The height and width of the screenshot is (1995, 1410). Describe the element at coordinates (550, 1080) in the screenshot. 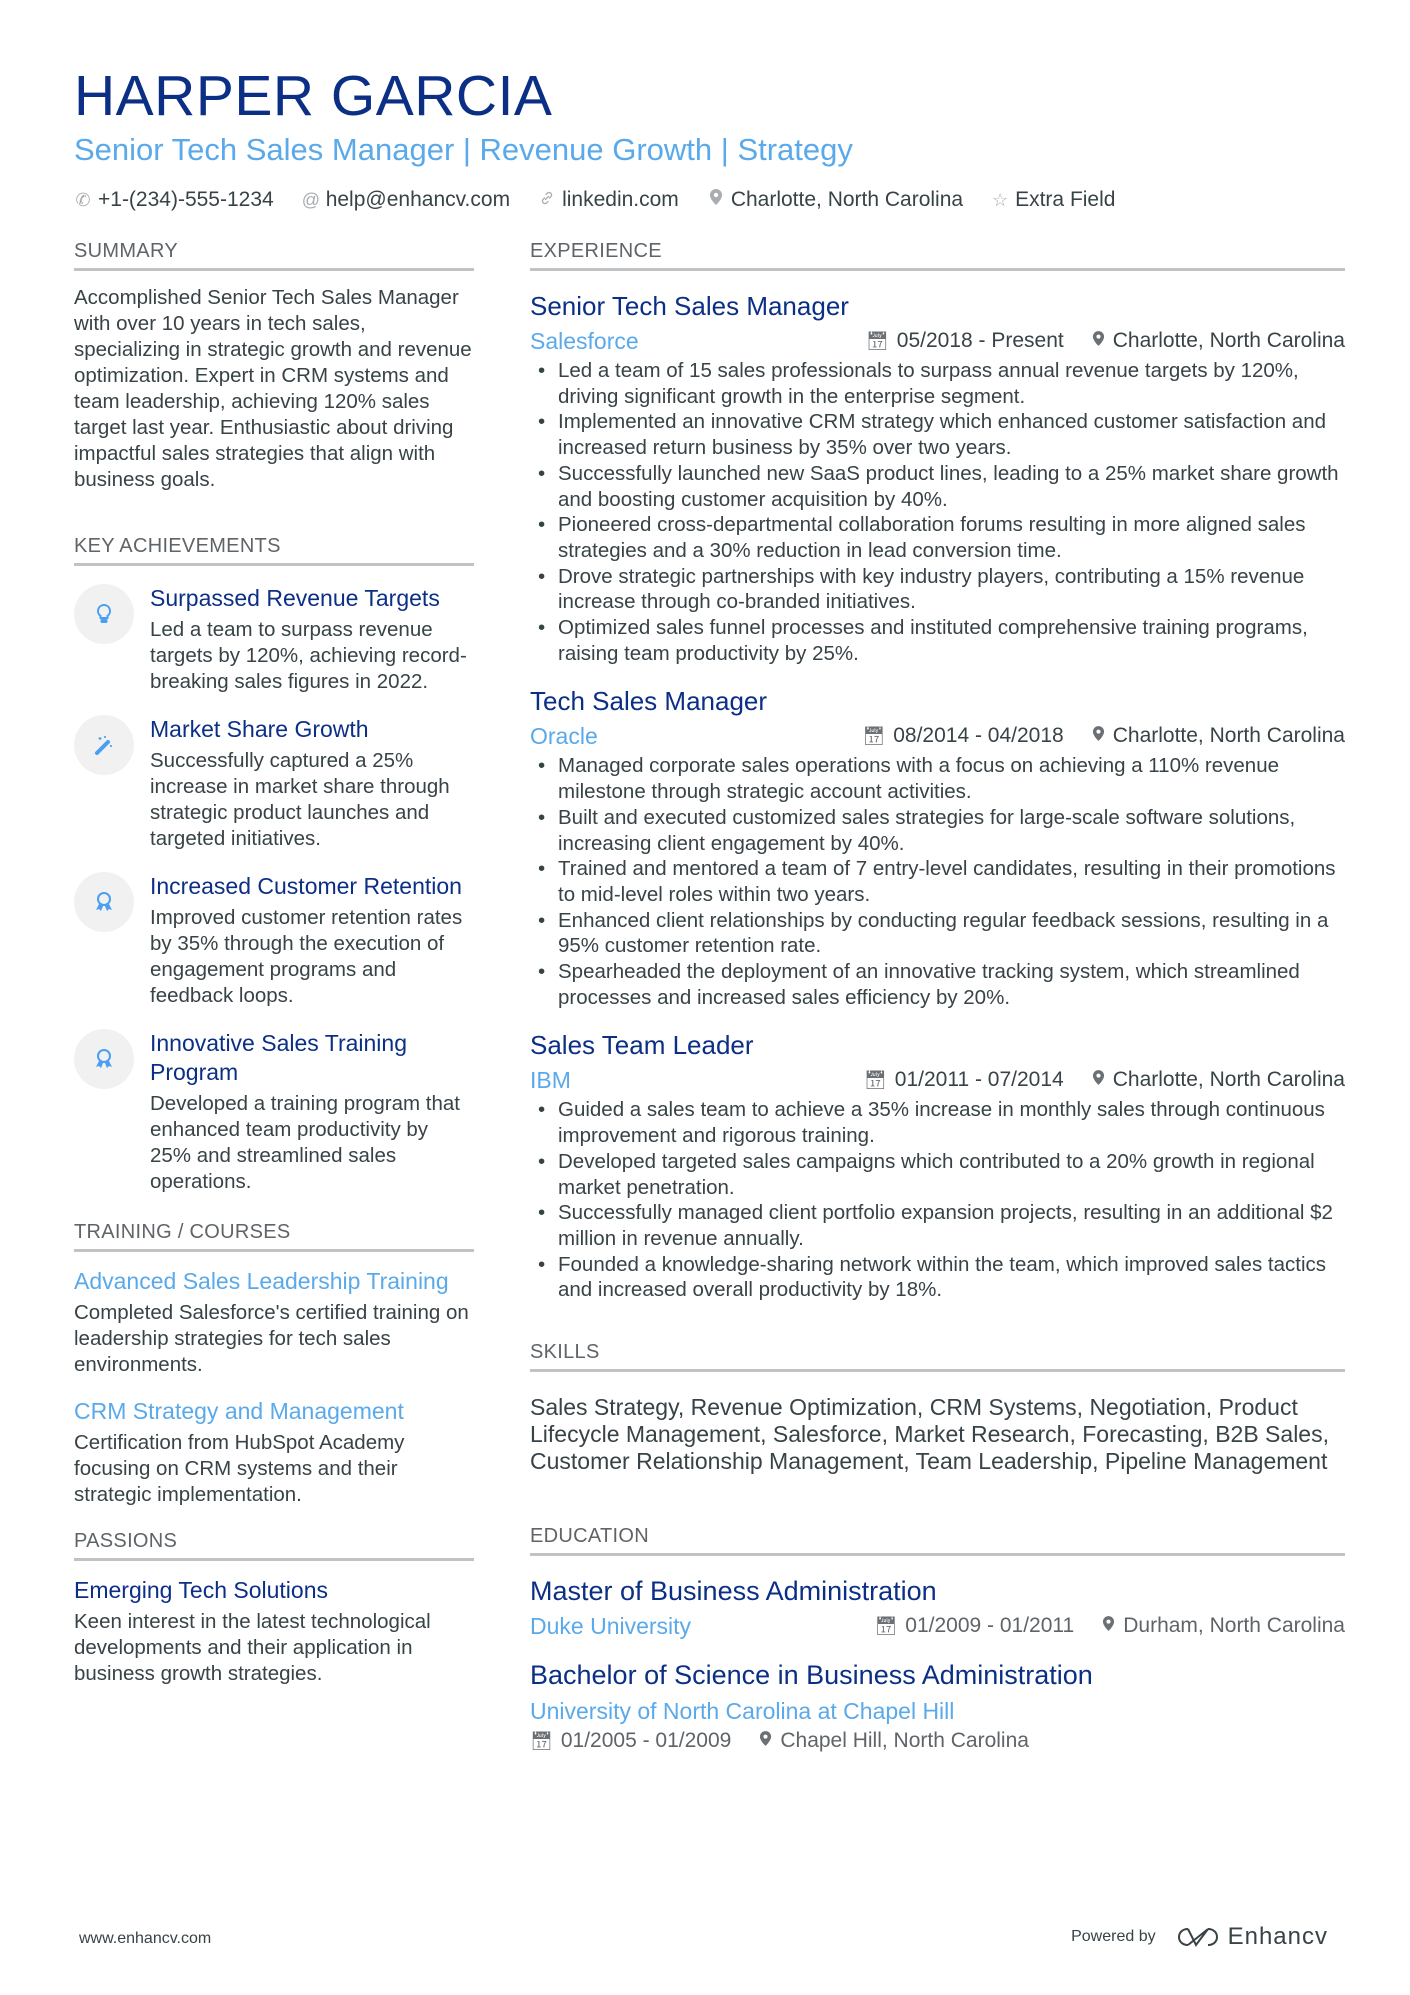

I see `job-company: IBM` at that location.